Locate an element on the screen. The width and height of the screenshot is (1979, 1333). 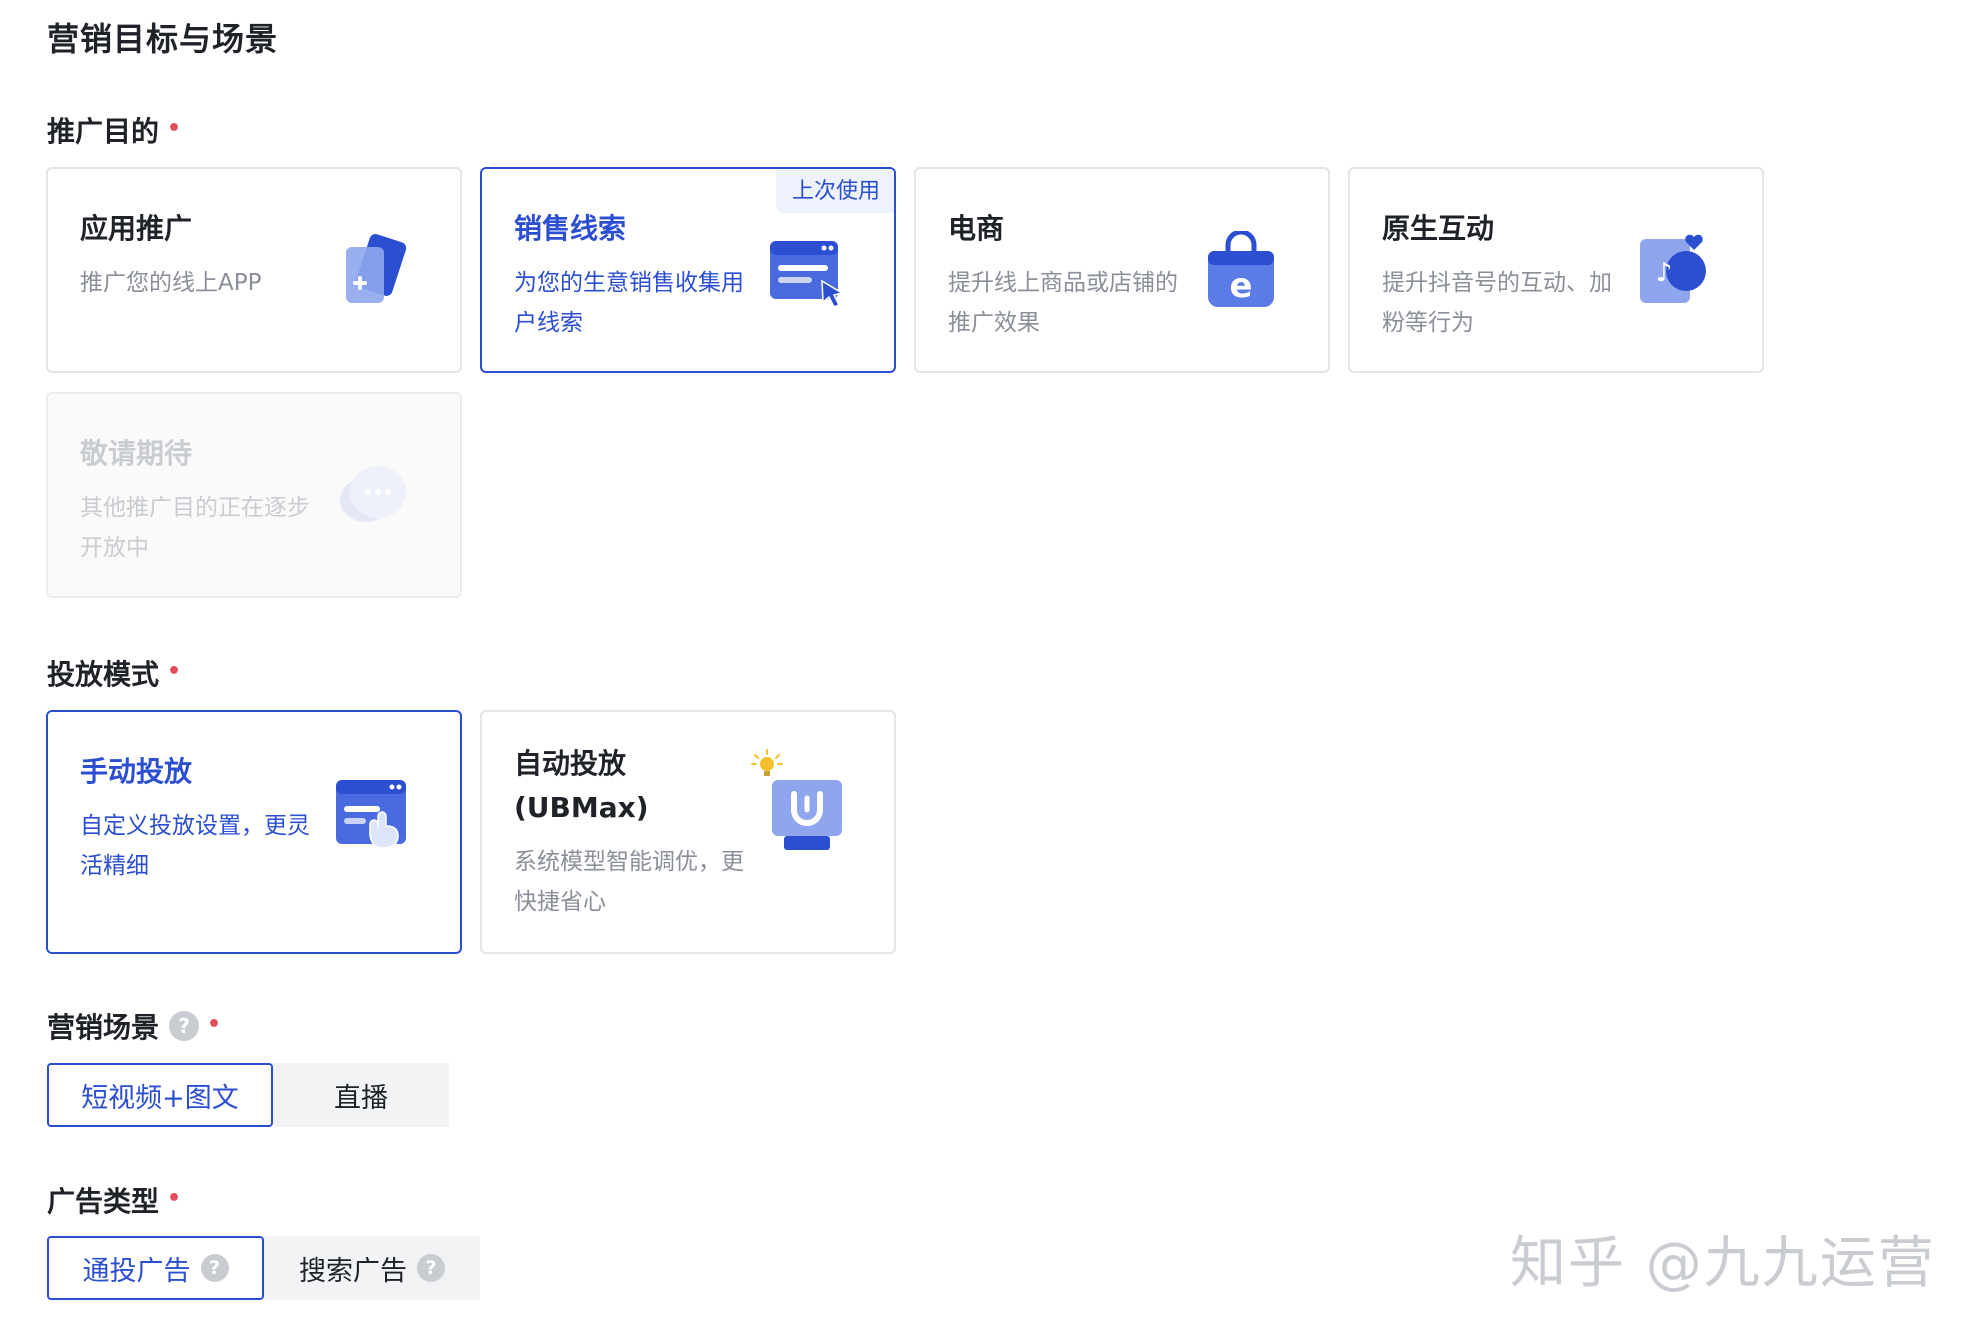
ad-type-segmented-control: 通投广告 ? 搜索广告 ? is located at coordinates (263, 1268).